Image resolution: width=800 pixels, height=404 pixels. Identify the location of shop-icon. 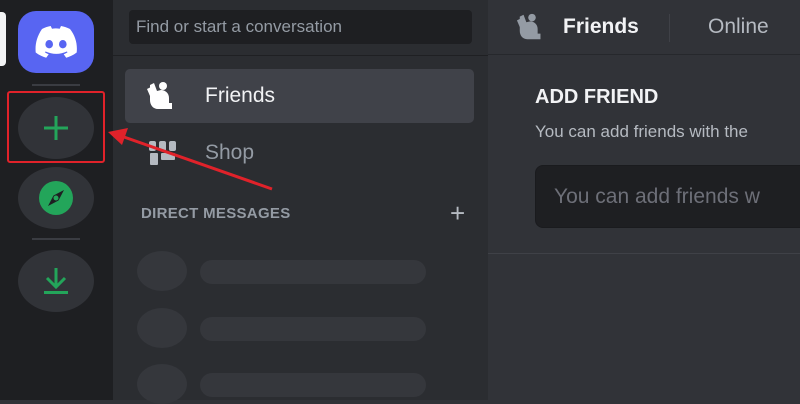
(163, 153).